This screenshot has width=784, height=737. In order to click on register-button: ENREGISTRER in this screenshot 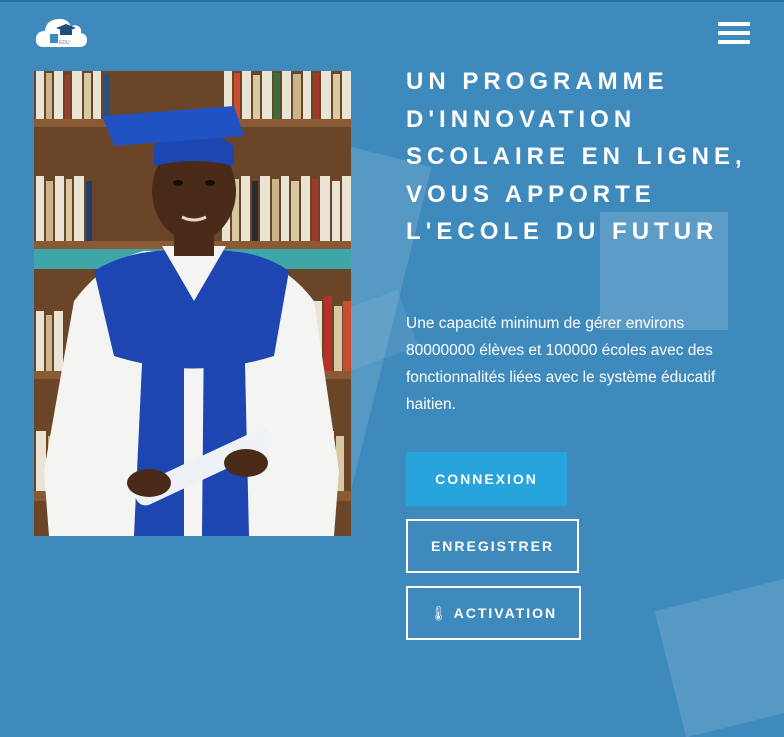, I will do `click(492, 546)`.